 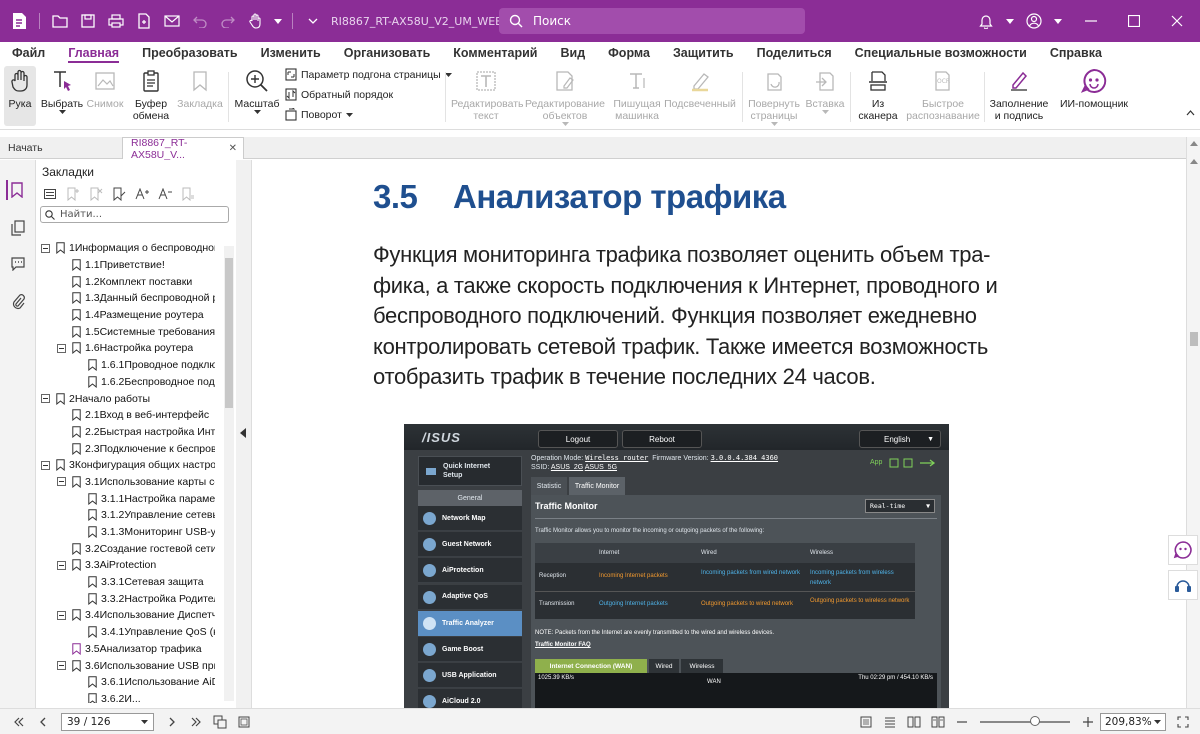 I want to click on scroll-left-arrow-icon, so click(x=1194, y=161).